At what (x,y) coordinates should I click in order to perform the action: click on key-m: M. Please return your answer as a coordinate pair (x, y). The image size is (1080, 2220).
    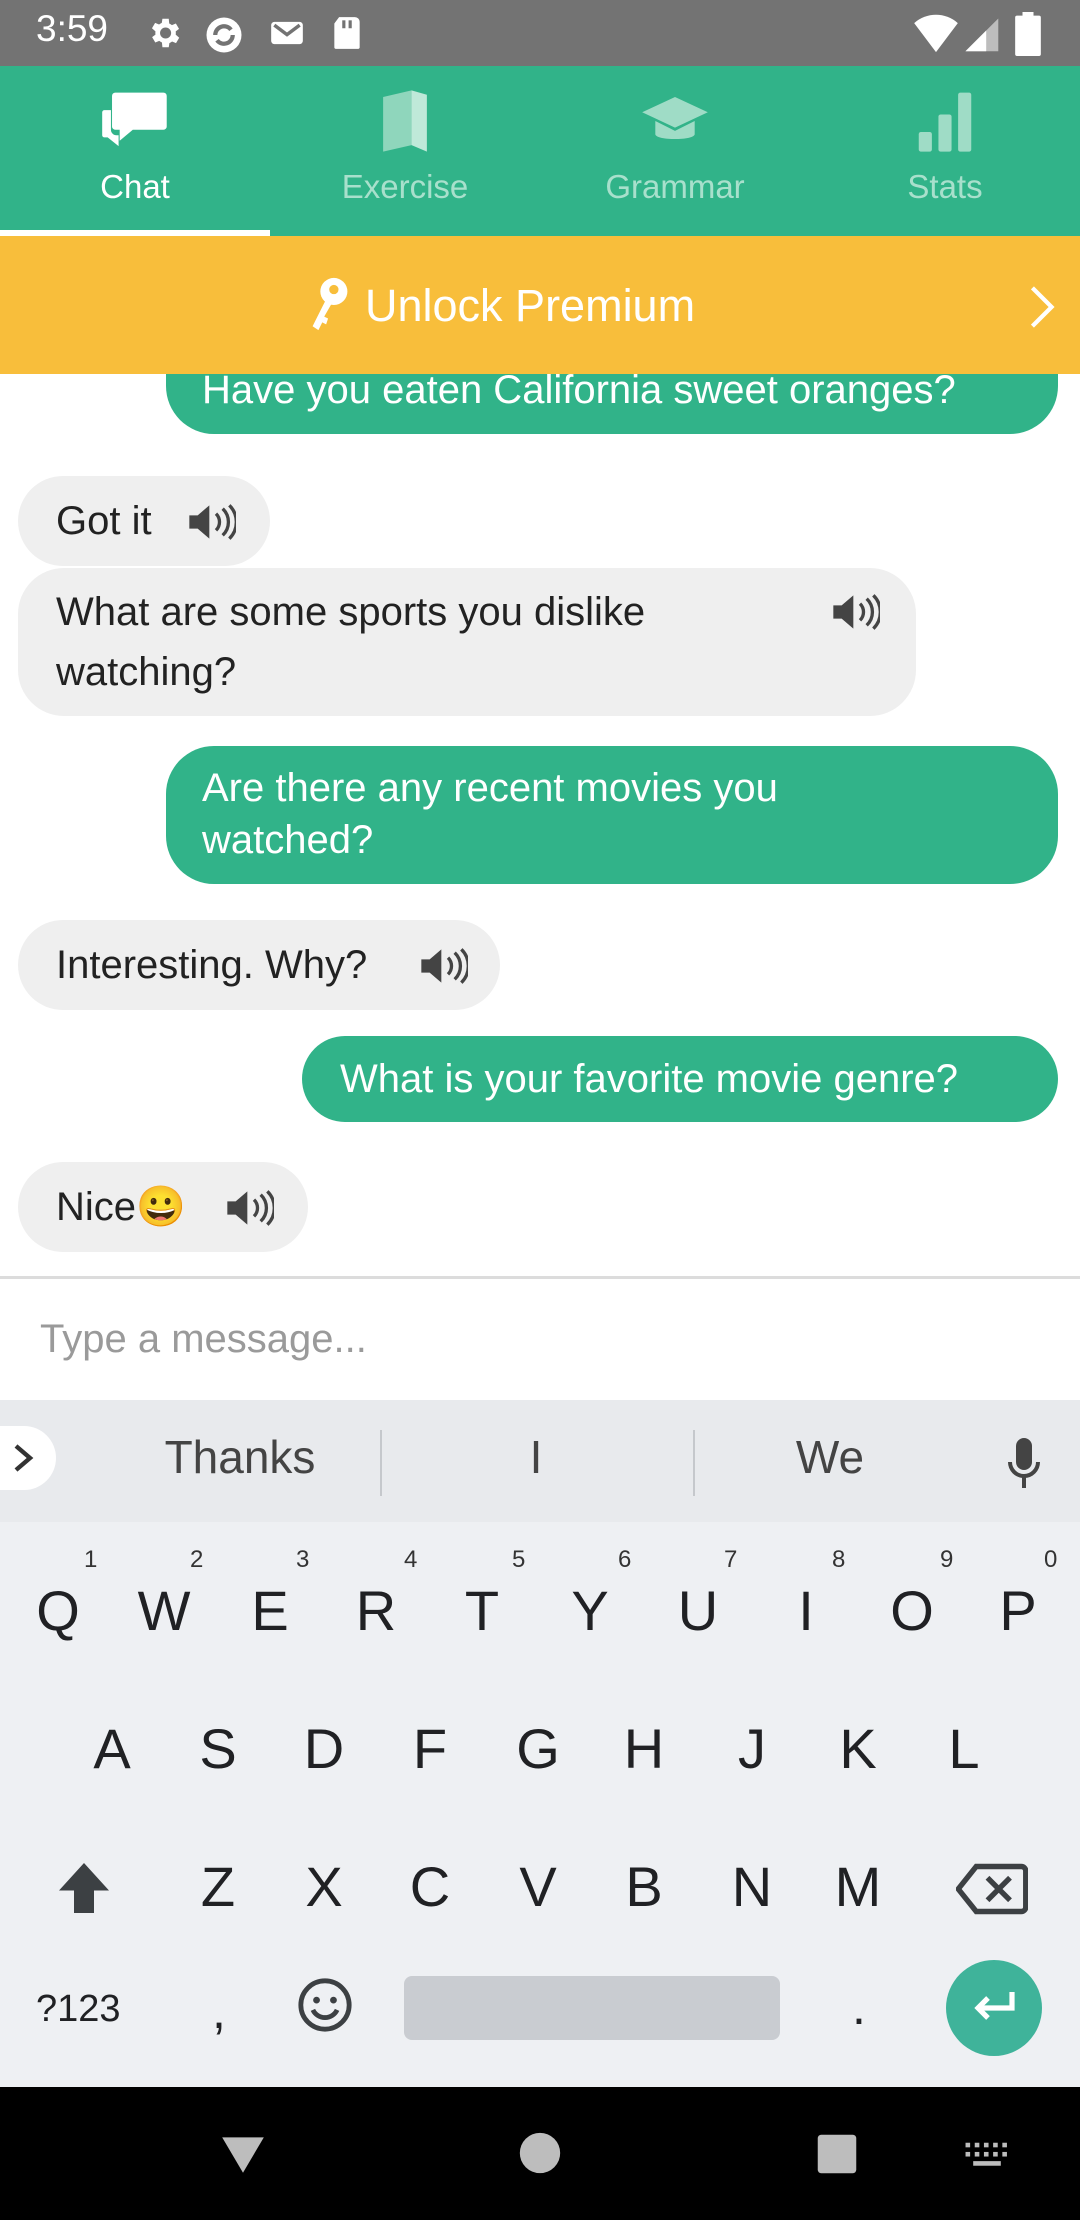
    Looking at the image, I should click on (858, 1886).